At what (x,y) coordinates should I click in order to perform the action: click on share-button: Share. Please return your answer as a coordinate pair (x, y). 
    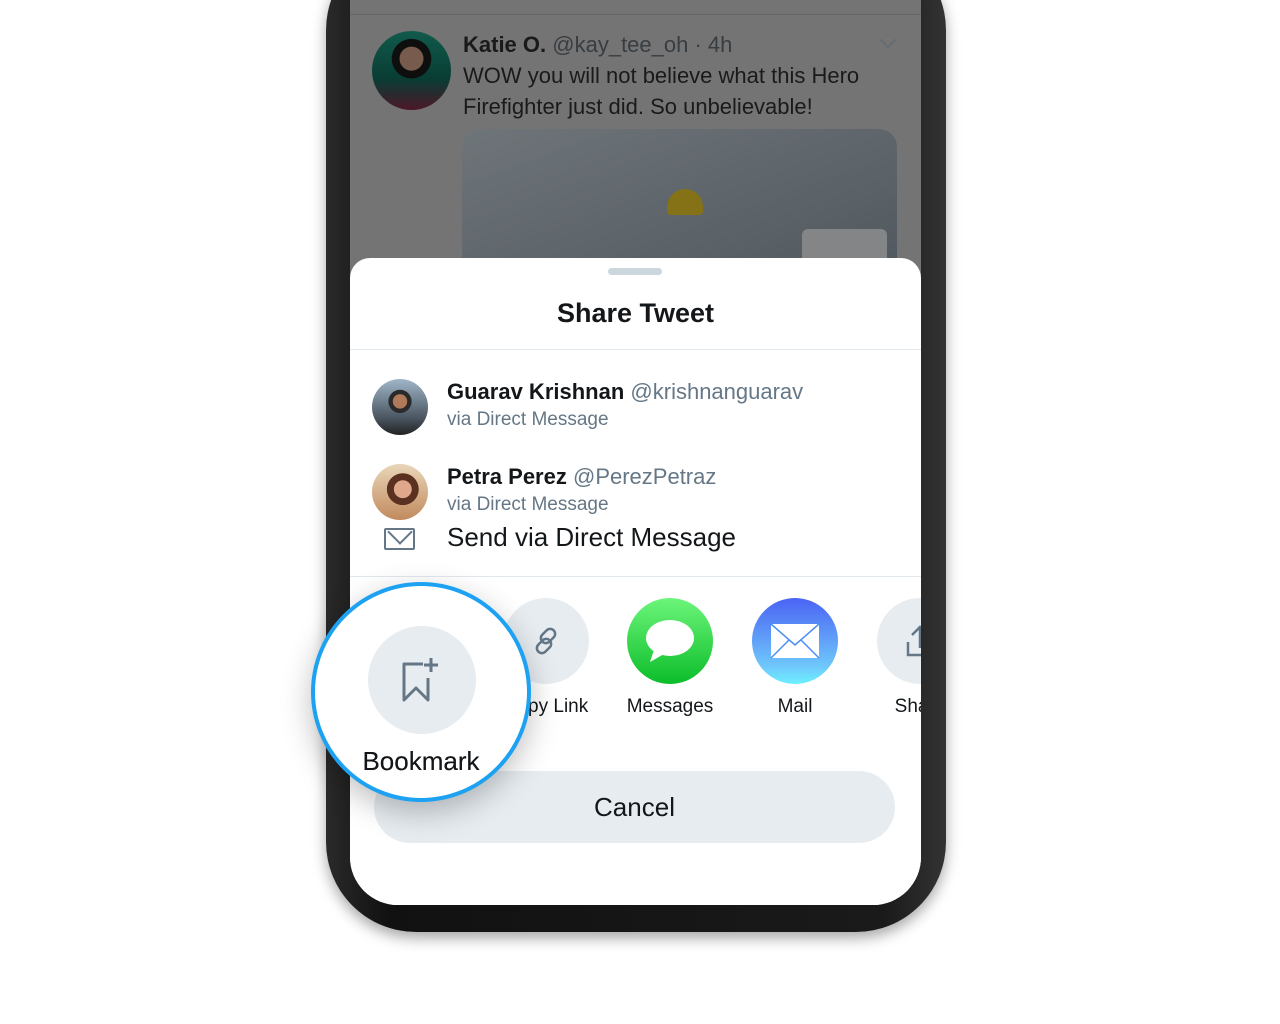
    Looking at the image, I should click on (893, 658).